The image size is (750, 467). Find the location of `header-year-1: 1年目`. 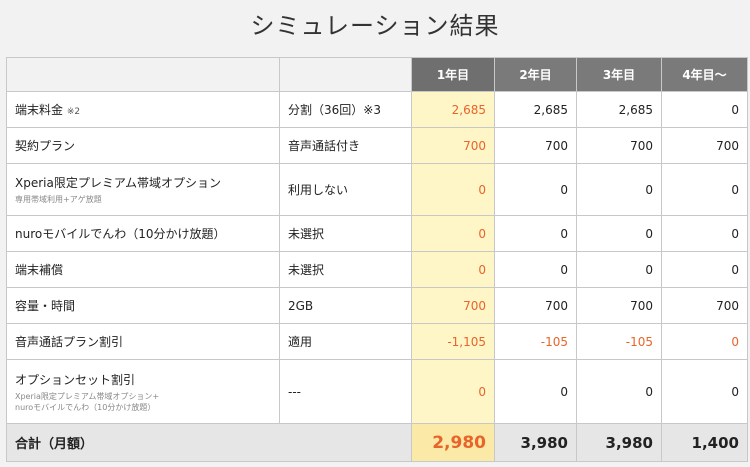

header-year-1: 1年目 is located at coordinates (453, 74).